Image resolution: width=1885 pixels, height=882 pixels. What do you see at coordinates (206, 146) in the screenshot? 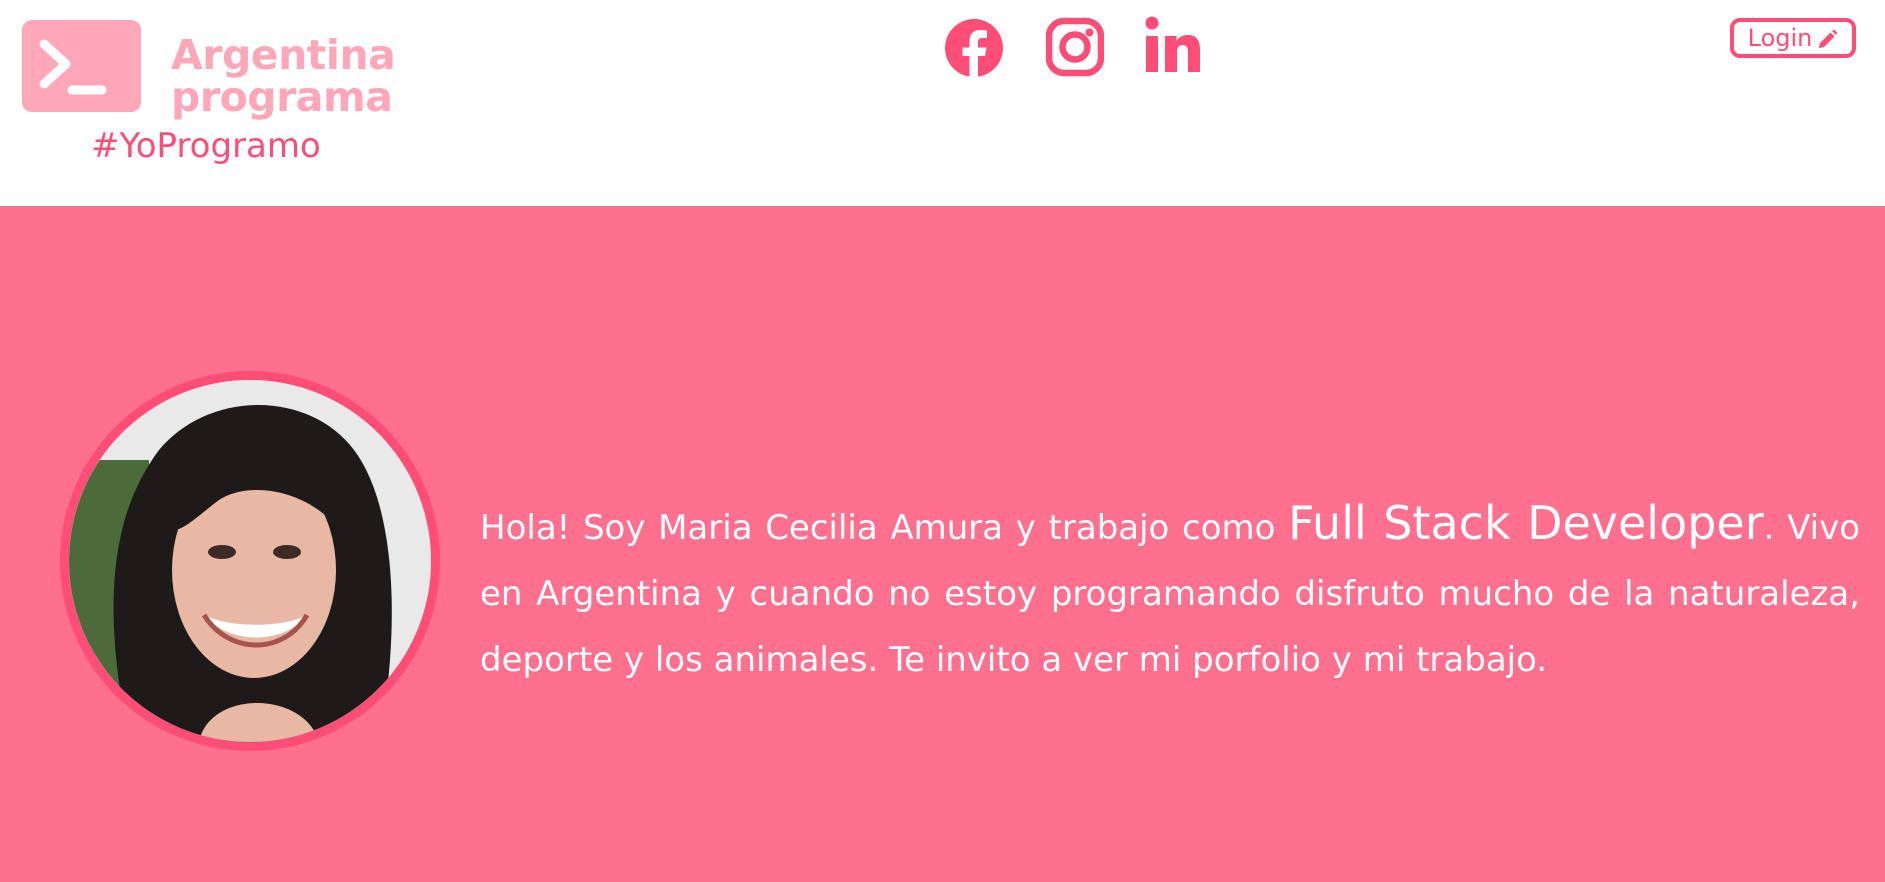
I see `hashtag-text: #YoProgramo` at bounding box center [206, 146].